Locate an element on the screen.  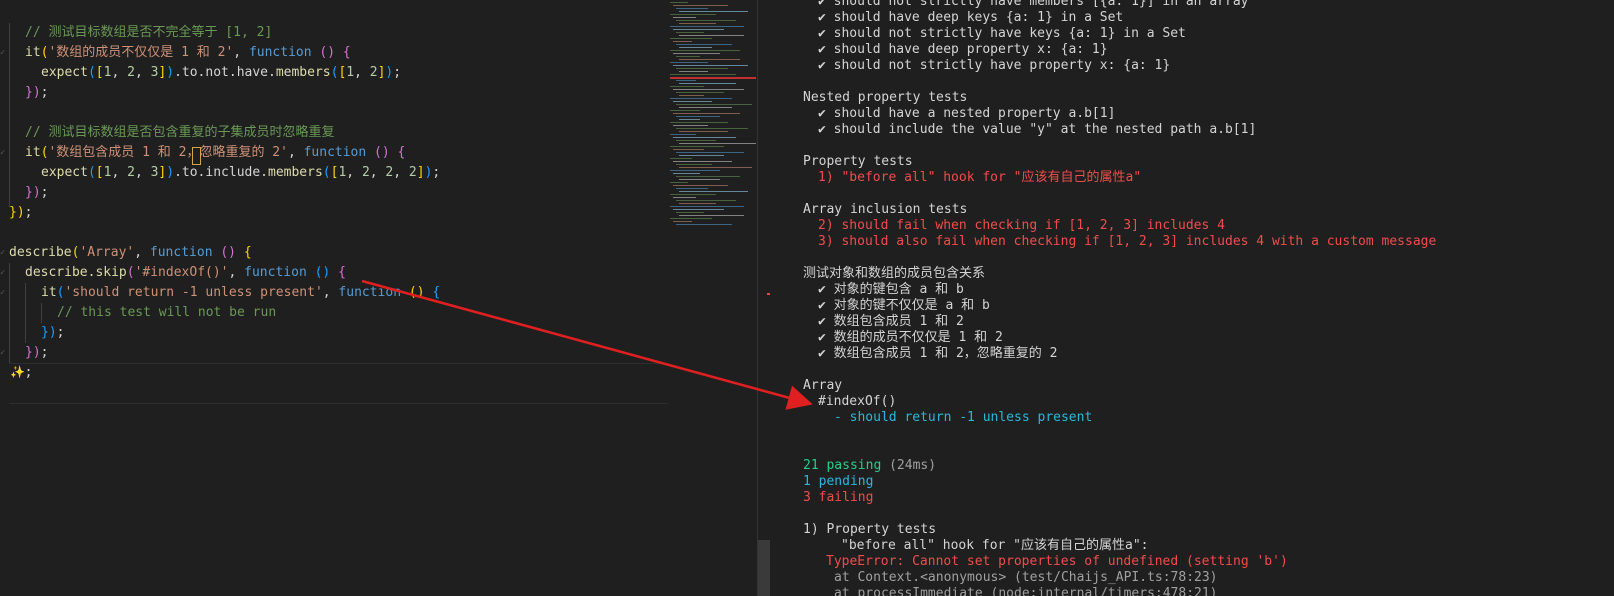
code-token: ) is located at coordinates (170, 172).